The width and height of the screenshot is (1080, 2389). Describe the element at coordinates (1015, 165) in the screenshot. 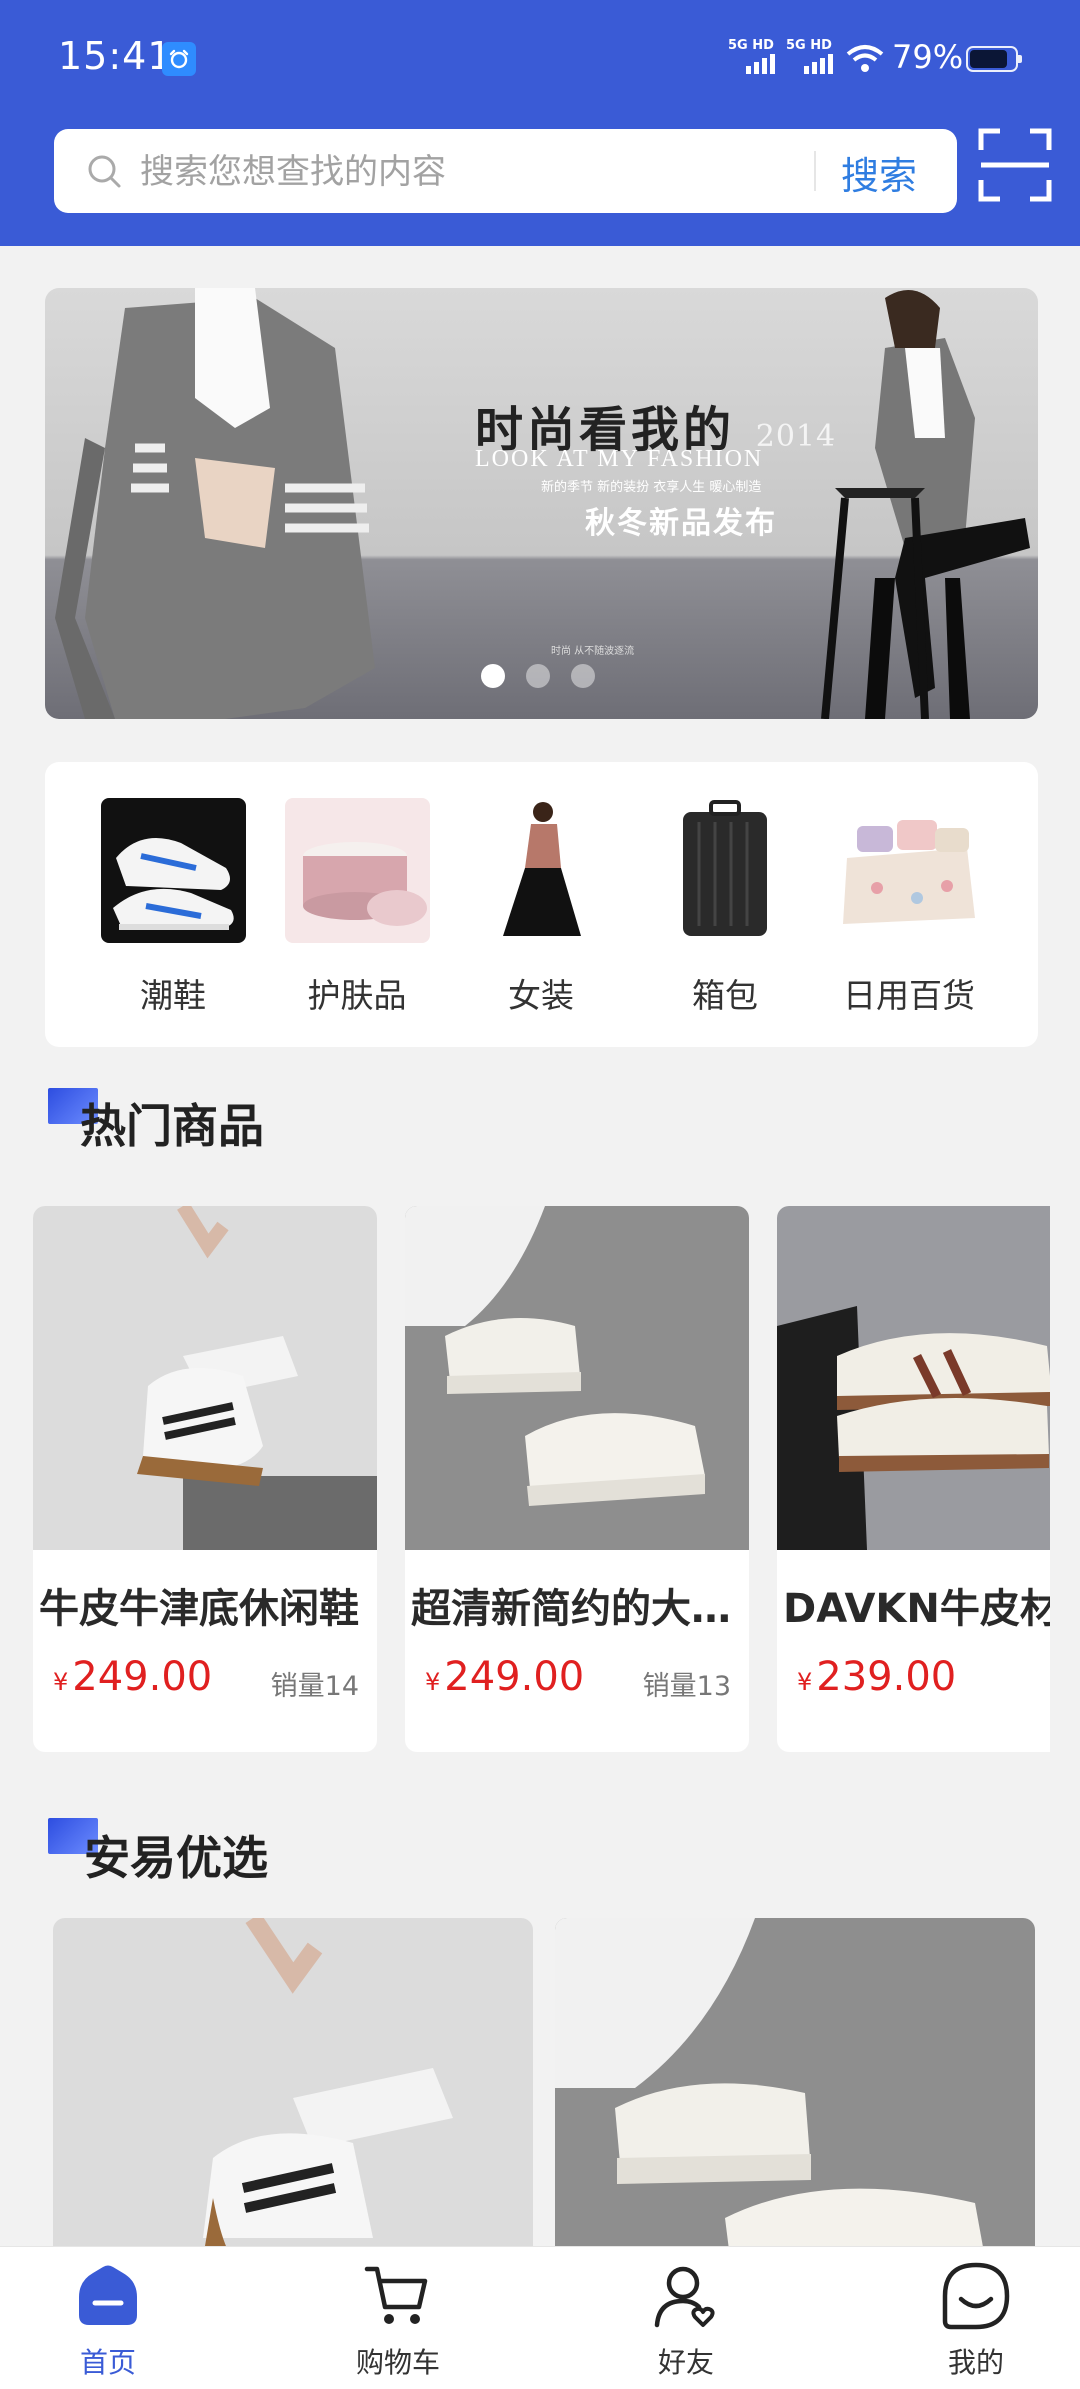

I see `scan-icon` at that location.